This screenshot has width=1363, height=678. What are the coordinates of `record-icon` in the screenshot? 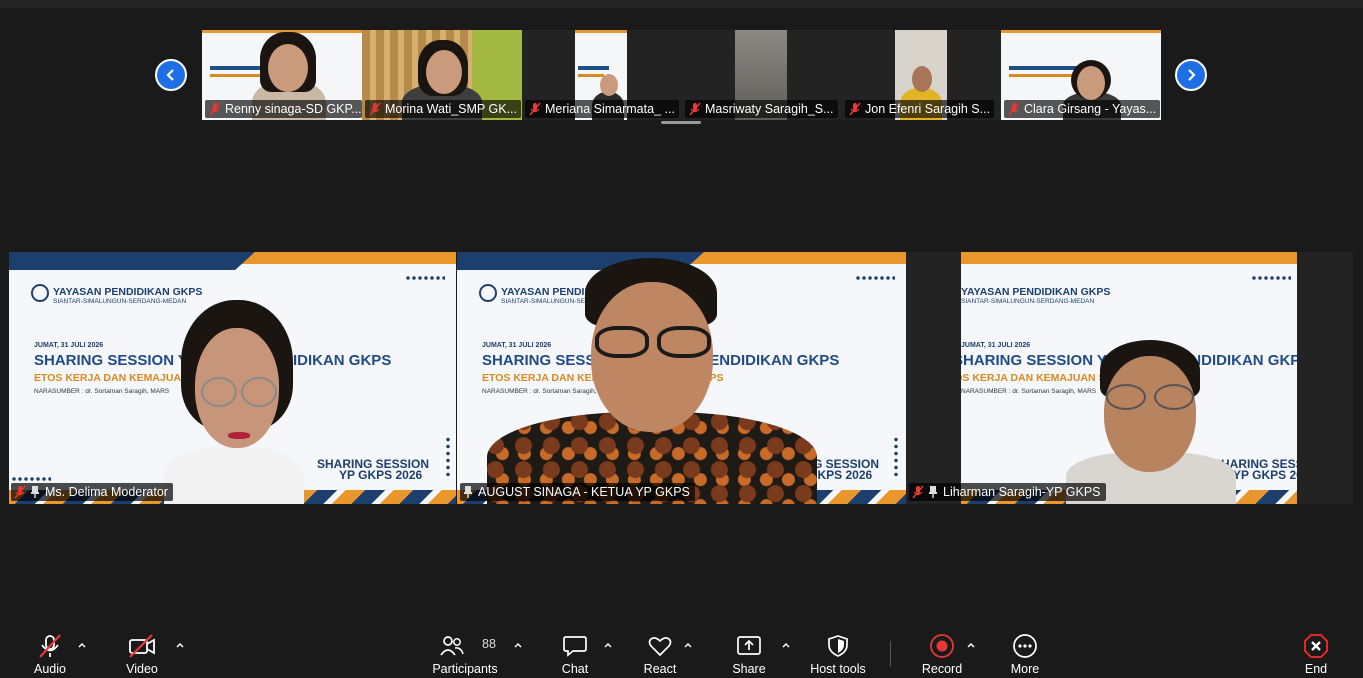 It's located at (942, 646).